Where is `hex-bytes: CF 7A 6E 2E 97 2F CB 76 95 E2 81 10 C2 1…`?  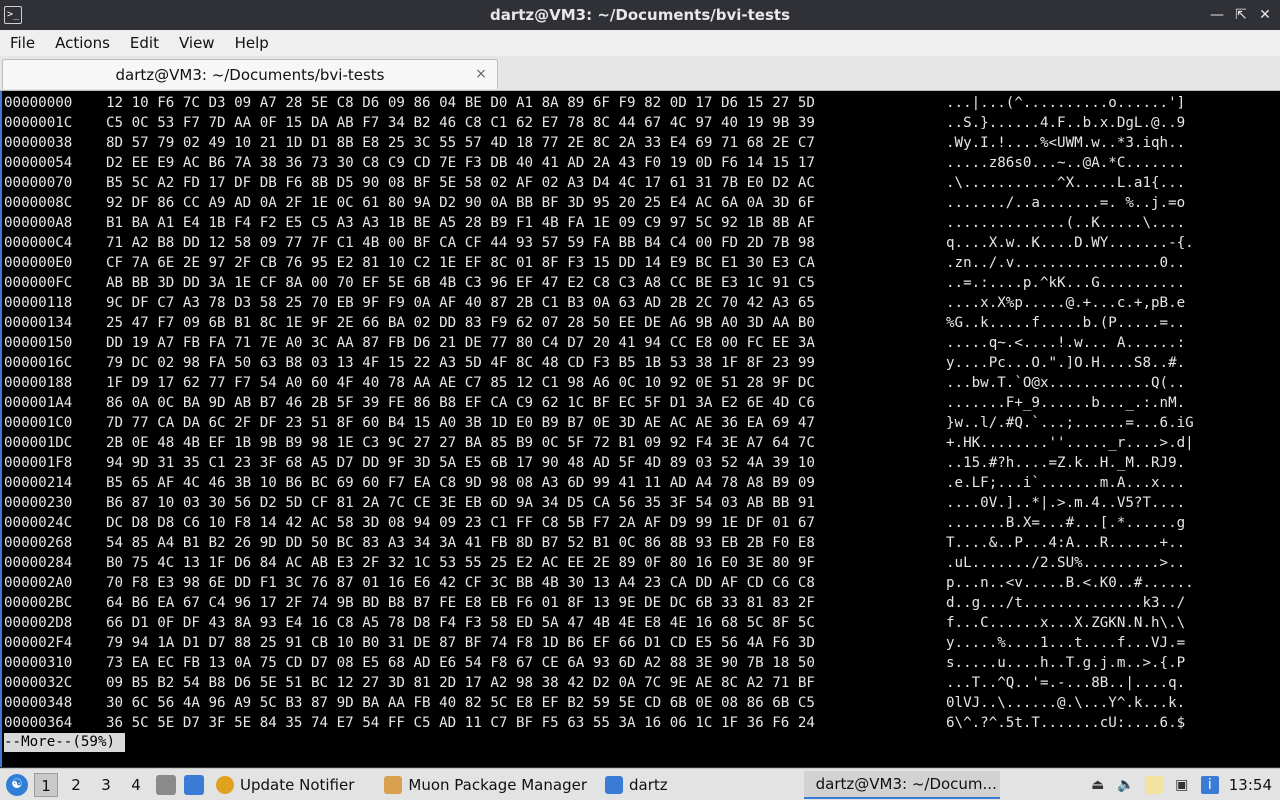
hex-bytes: CF 7A 6E 2E 97 2F CB 76 95 E2 81 10 C2 1… is located at coordinates (460, 263).